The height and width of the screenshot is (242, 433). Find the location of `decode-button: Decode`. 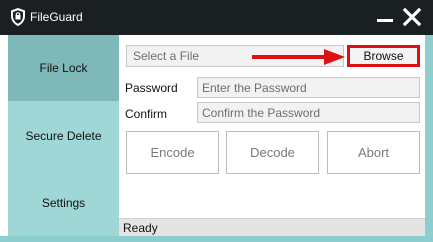

decode-button: Decode is located at coordinates (272, 152).